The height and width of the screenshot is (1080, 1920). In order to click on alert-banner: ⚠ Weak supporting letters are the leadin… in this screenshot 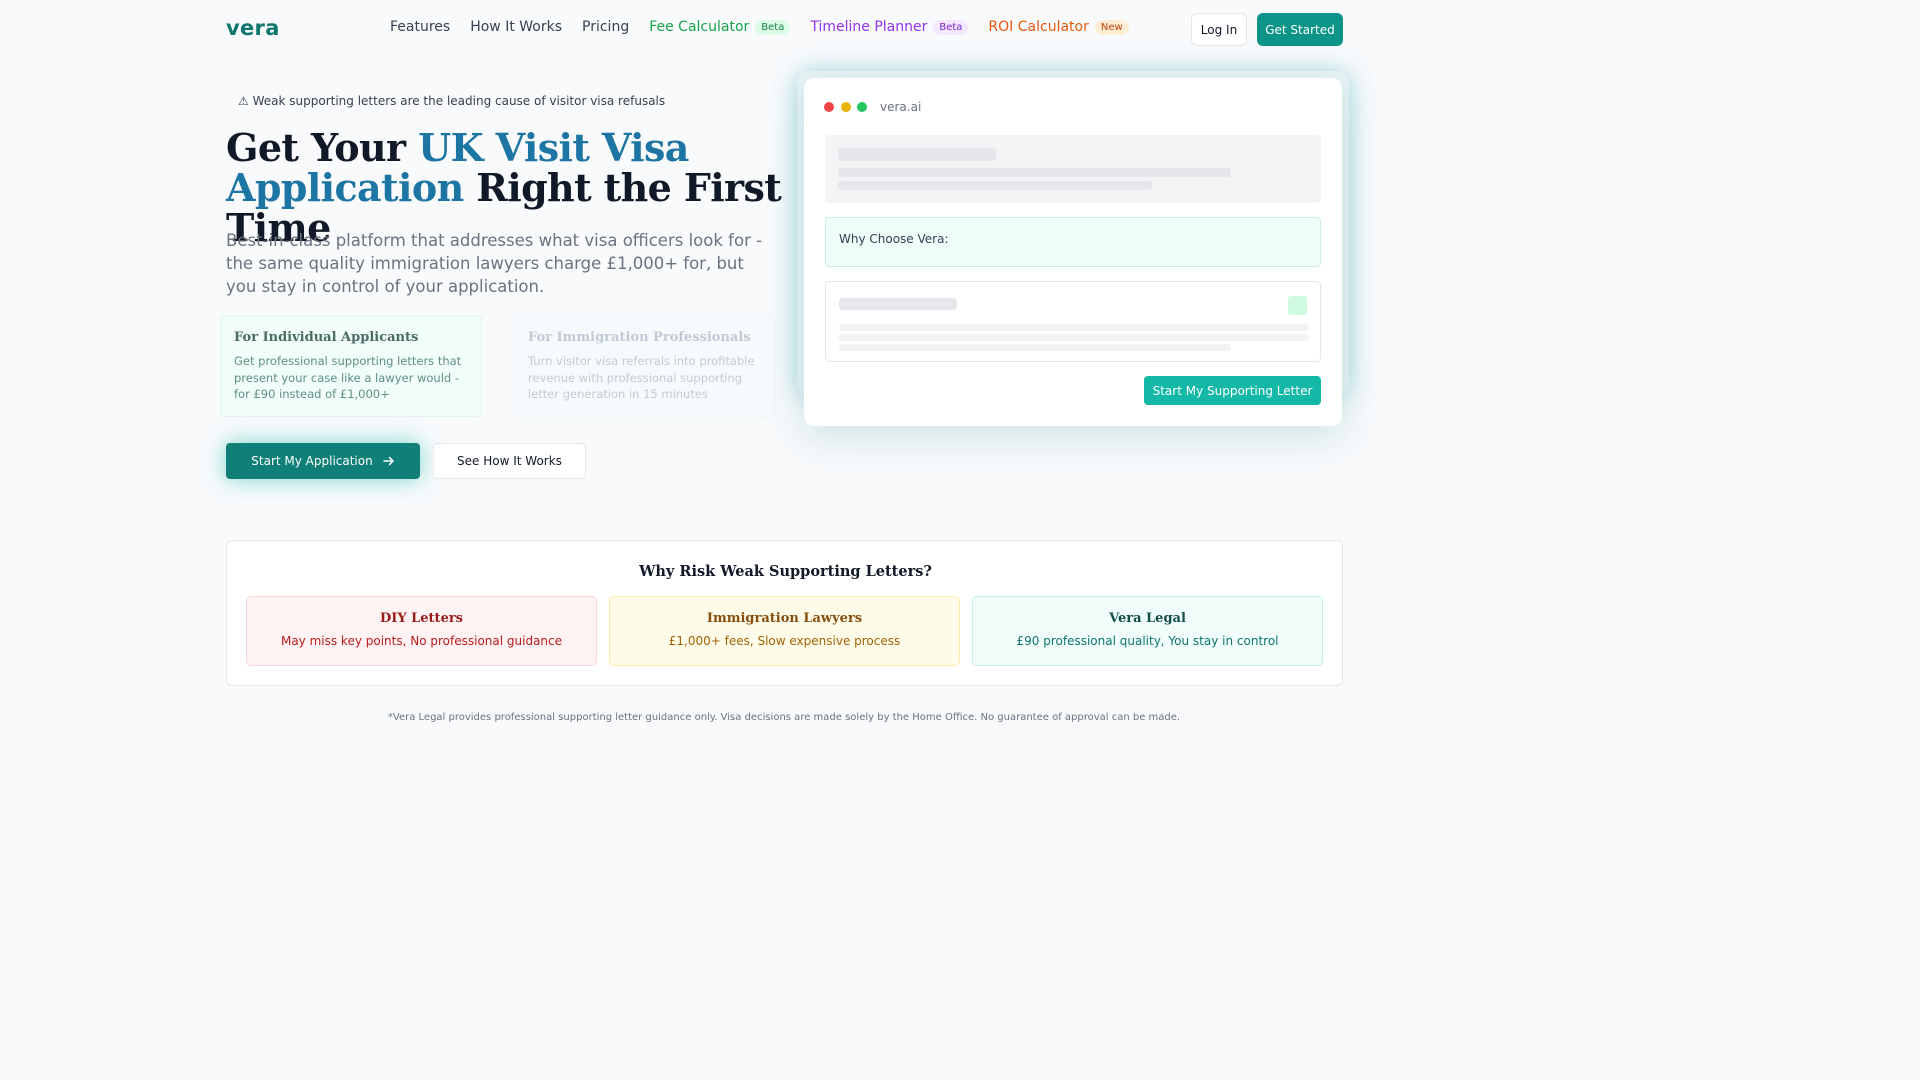, I will do `click(451, 101)`.